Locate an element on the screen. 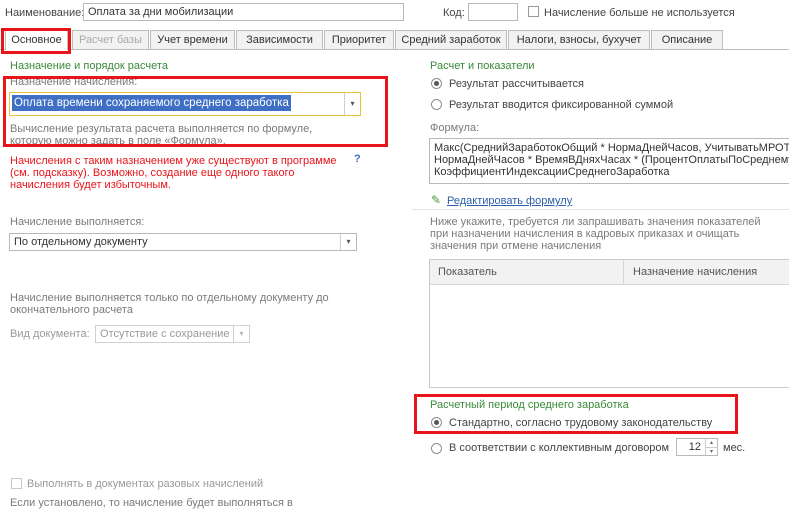 Image resolution: width=789 pixels, height=514 pixels. radio-period-collective is located at coordinates (436, 448).